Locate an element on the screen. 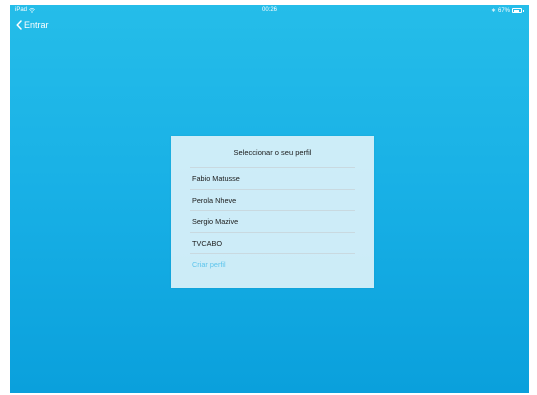 This screenshot has height=395, width=537. profile-item-perola-nheve: Perola Nheve is located at coordinates (272, 201).